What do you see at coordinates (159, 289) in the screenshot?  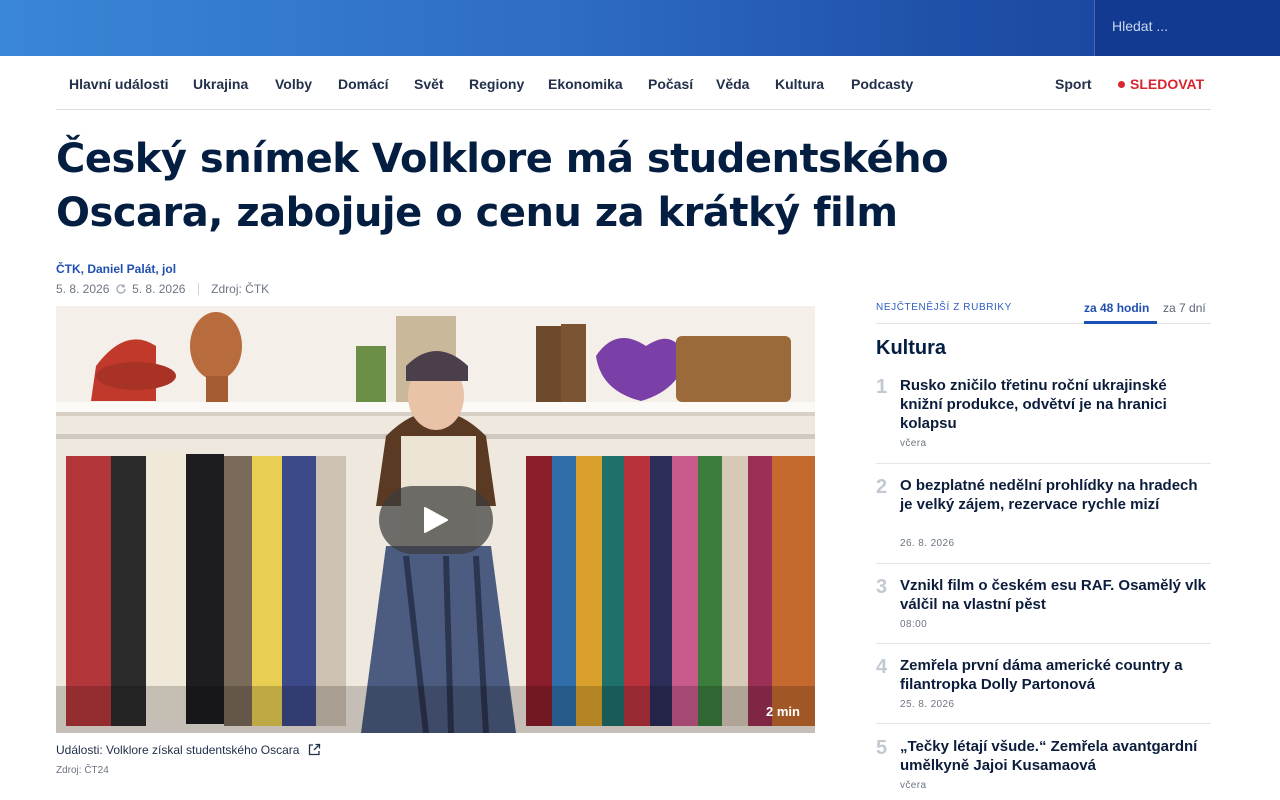 I see `updated-date: 5. 8. 2026` at bounding box center [159, 289].